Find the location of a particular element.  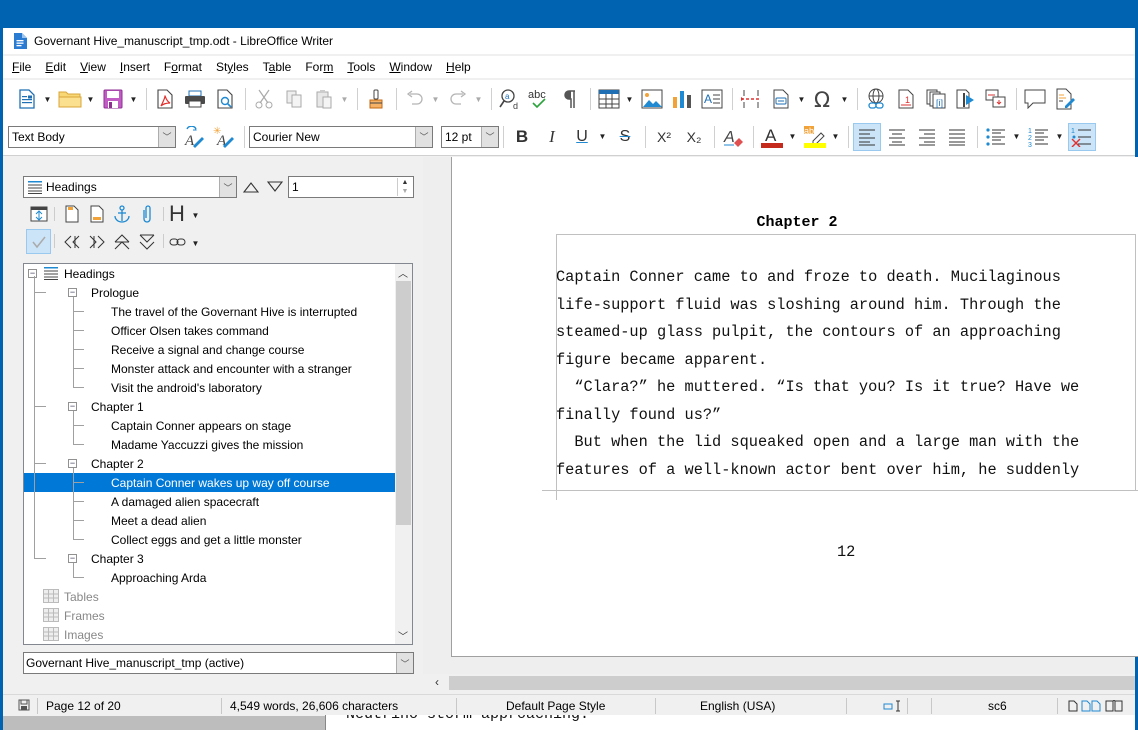

cut-icon is located at coordinates (264, 99).